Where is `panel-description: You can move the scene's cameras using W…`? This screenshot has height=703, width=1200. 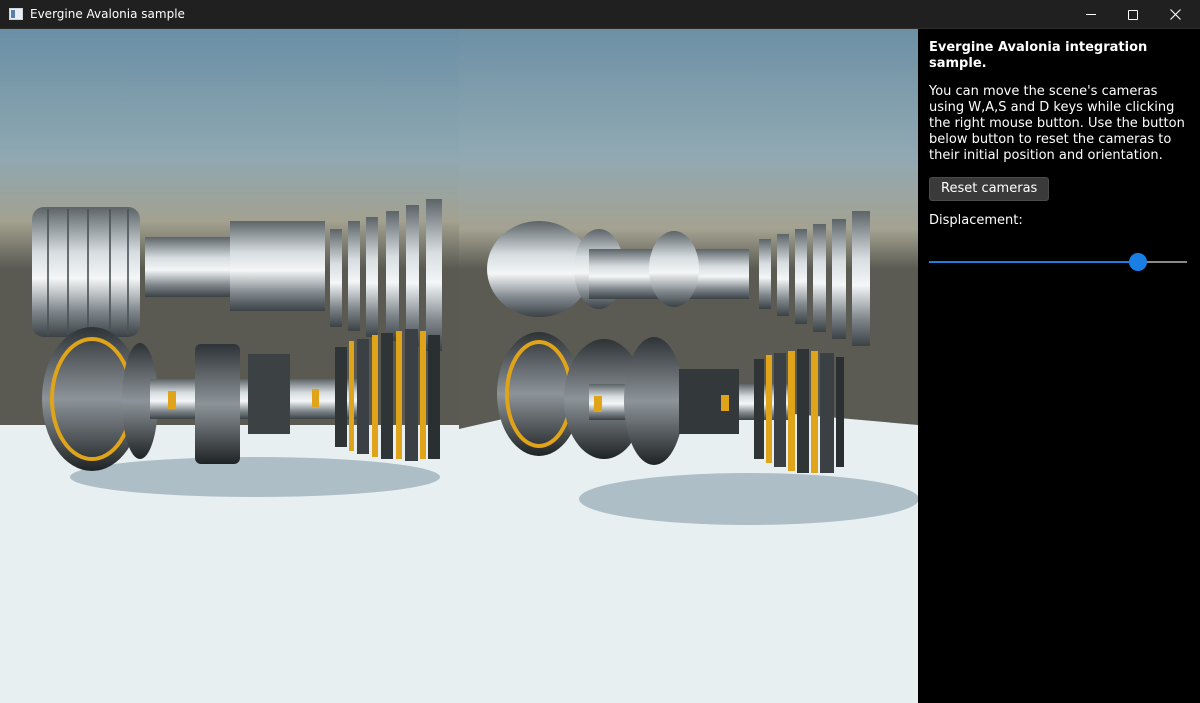
panel-description: You can move the scene's cameras using W… is located at coordinates (1057, 123).